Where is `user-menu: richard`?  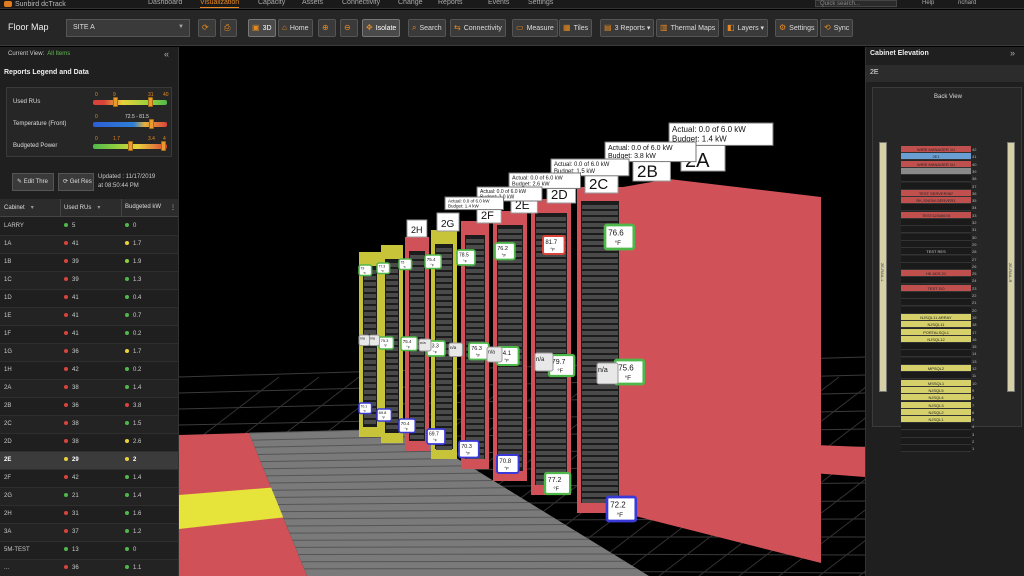
user-menu: richard is located at coordinates (967, 3).